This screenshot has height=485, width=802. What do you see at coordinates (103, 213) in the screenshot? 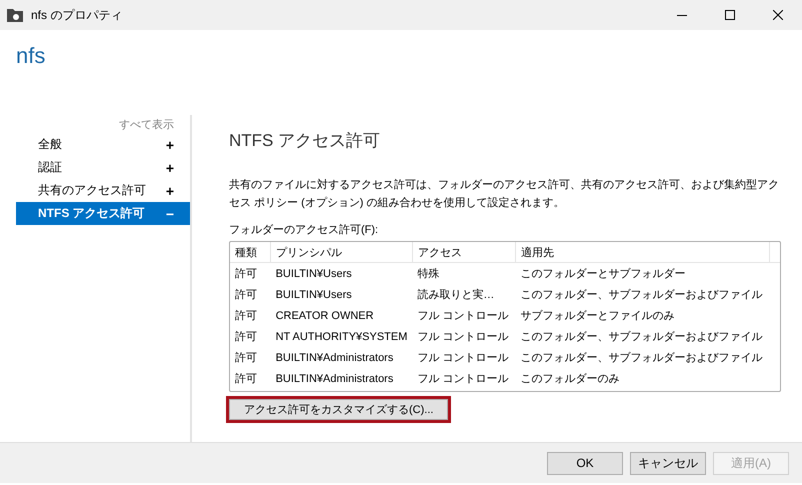
I see `sidebar-item: NTFS アクセス許可 −` at bounding box center [103, 213].